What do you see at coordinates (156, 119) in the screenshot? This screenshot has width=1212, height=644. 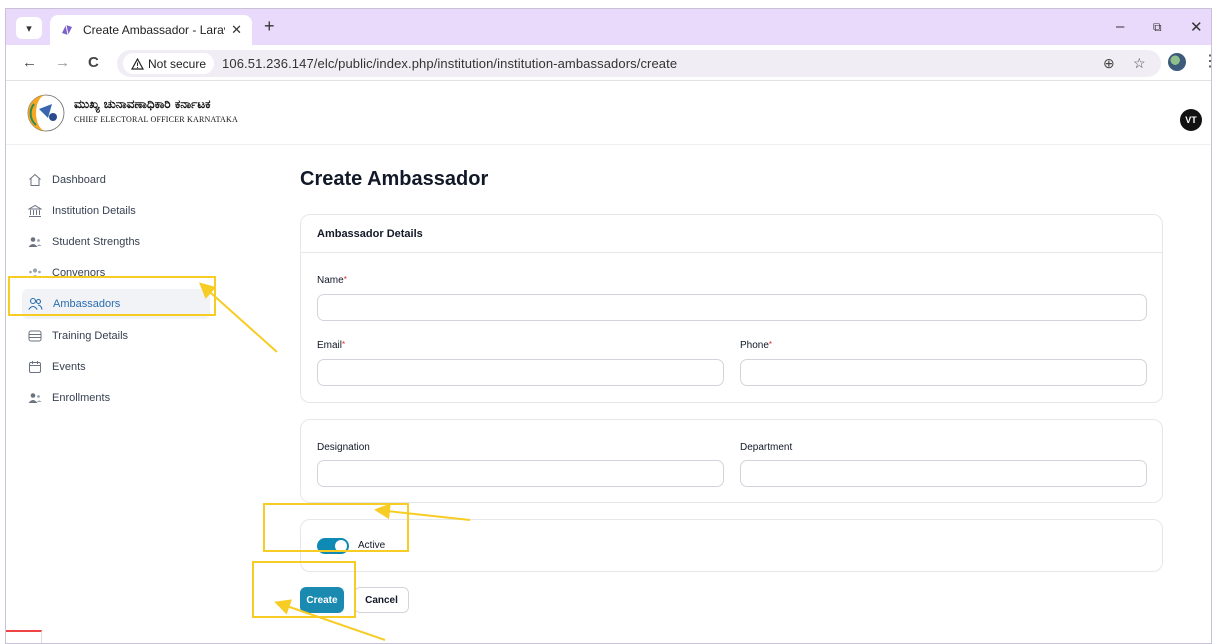 I see `org-name-english: CHIEF ELECTORAL OFFICER KARNATAKA` at bounding box center [156, 119].